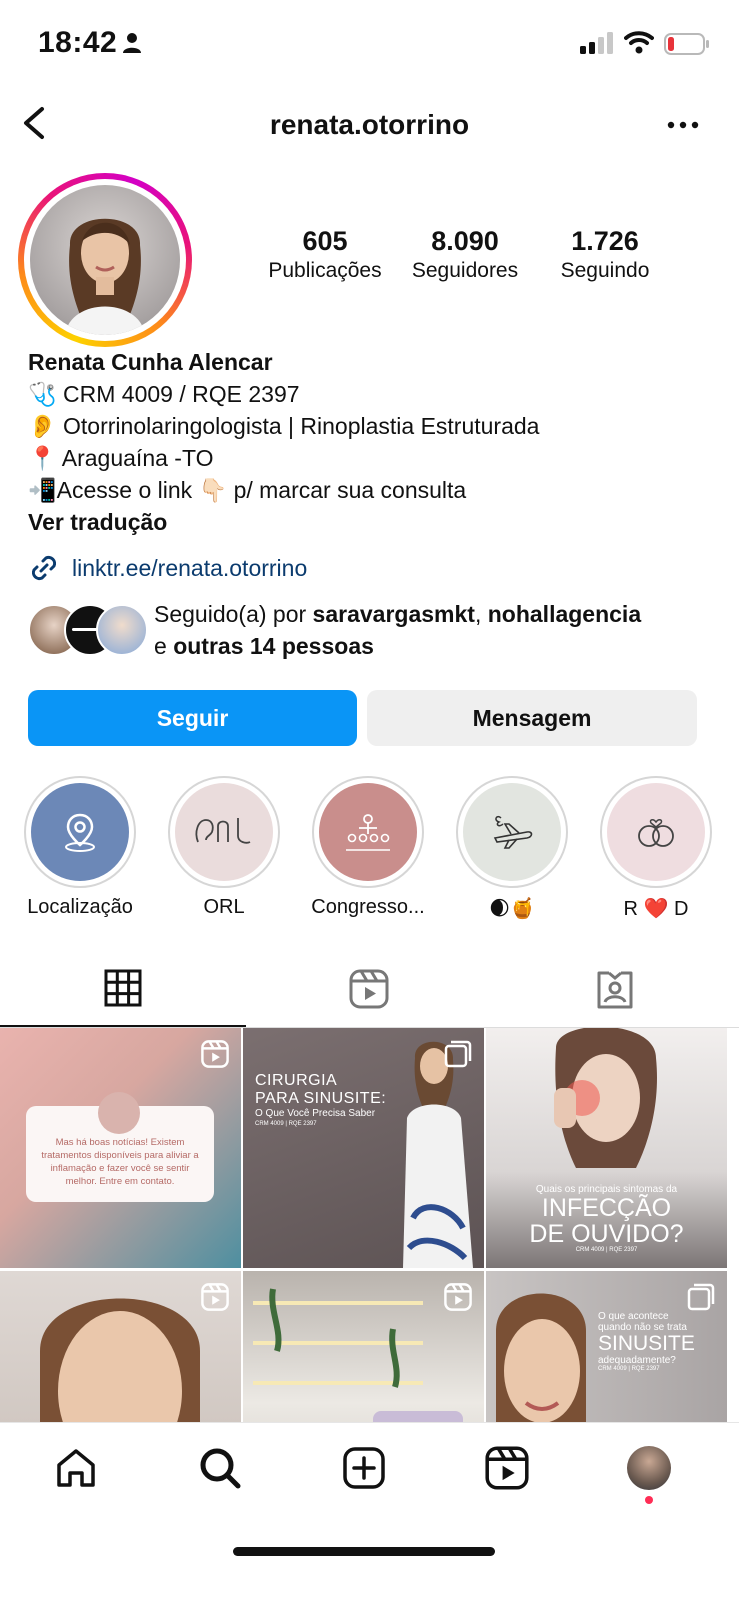 This screenshot has height=1600, width=739. I want to click on link-icon, so click(44, 568).